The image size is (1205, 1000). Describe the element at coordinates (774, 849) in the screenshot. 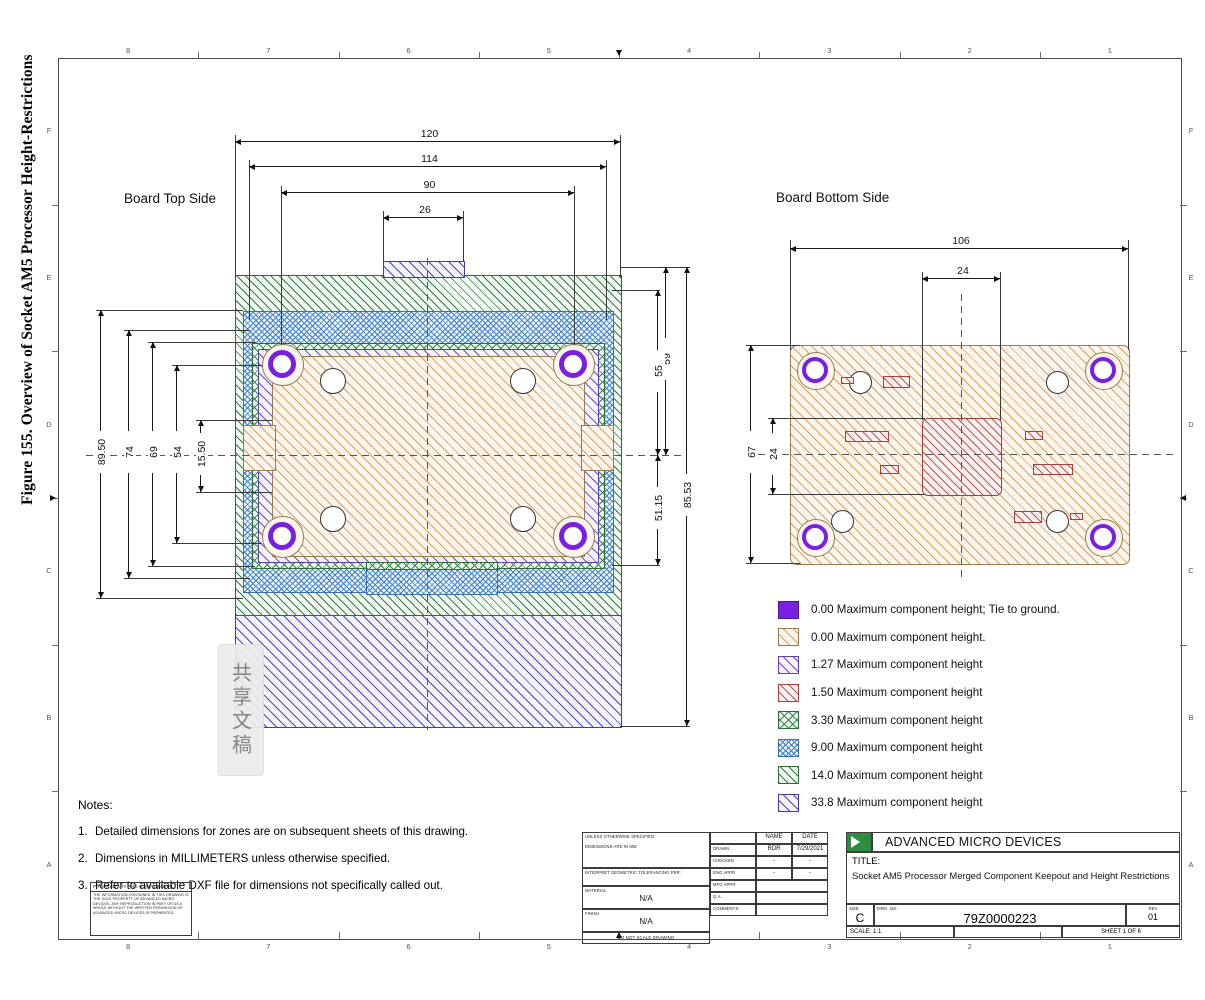

I see `approval-name-0: RDR` at that location.